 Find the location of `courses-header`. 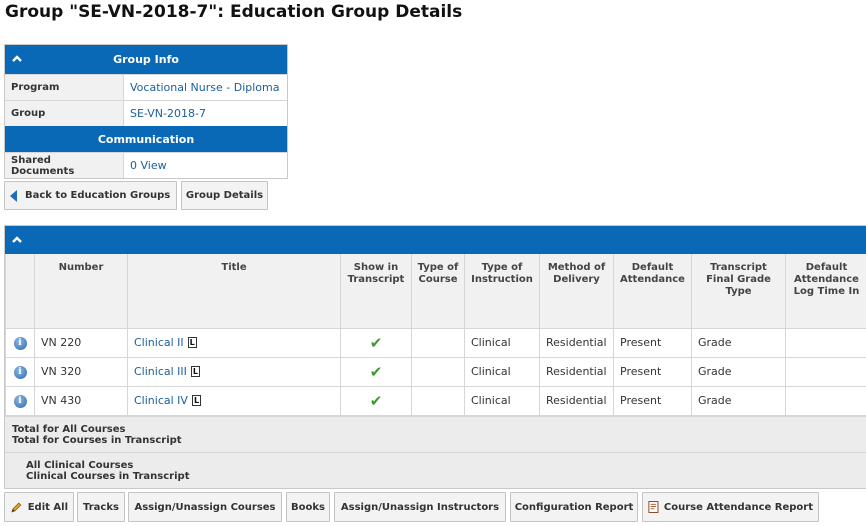

courses-header is located at coordinates (435, 240).